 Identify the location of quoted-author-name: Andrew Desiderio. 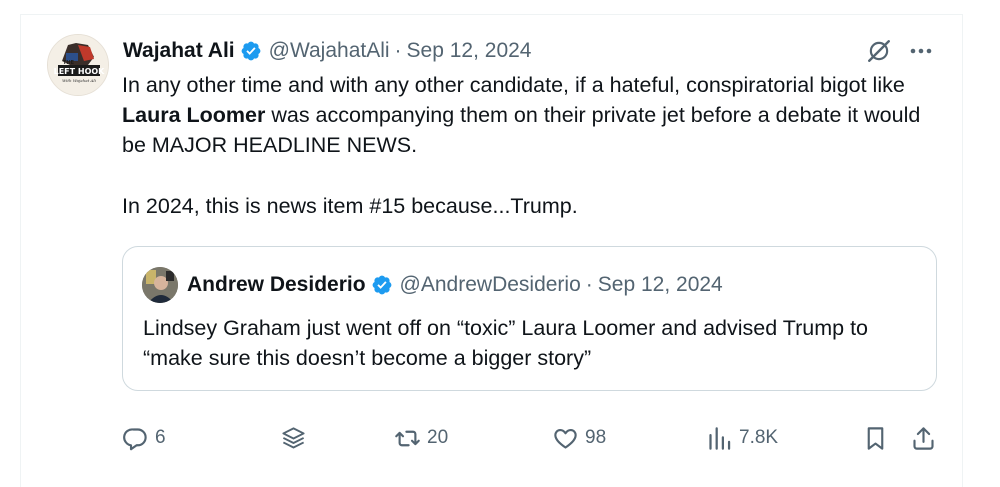
(276, 285).